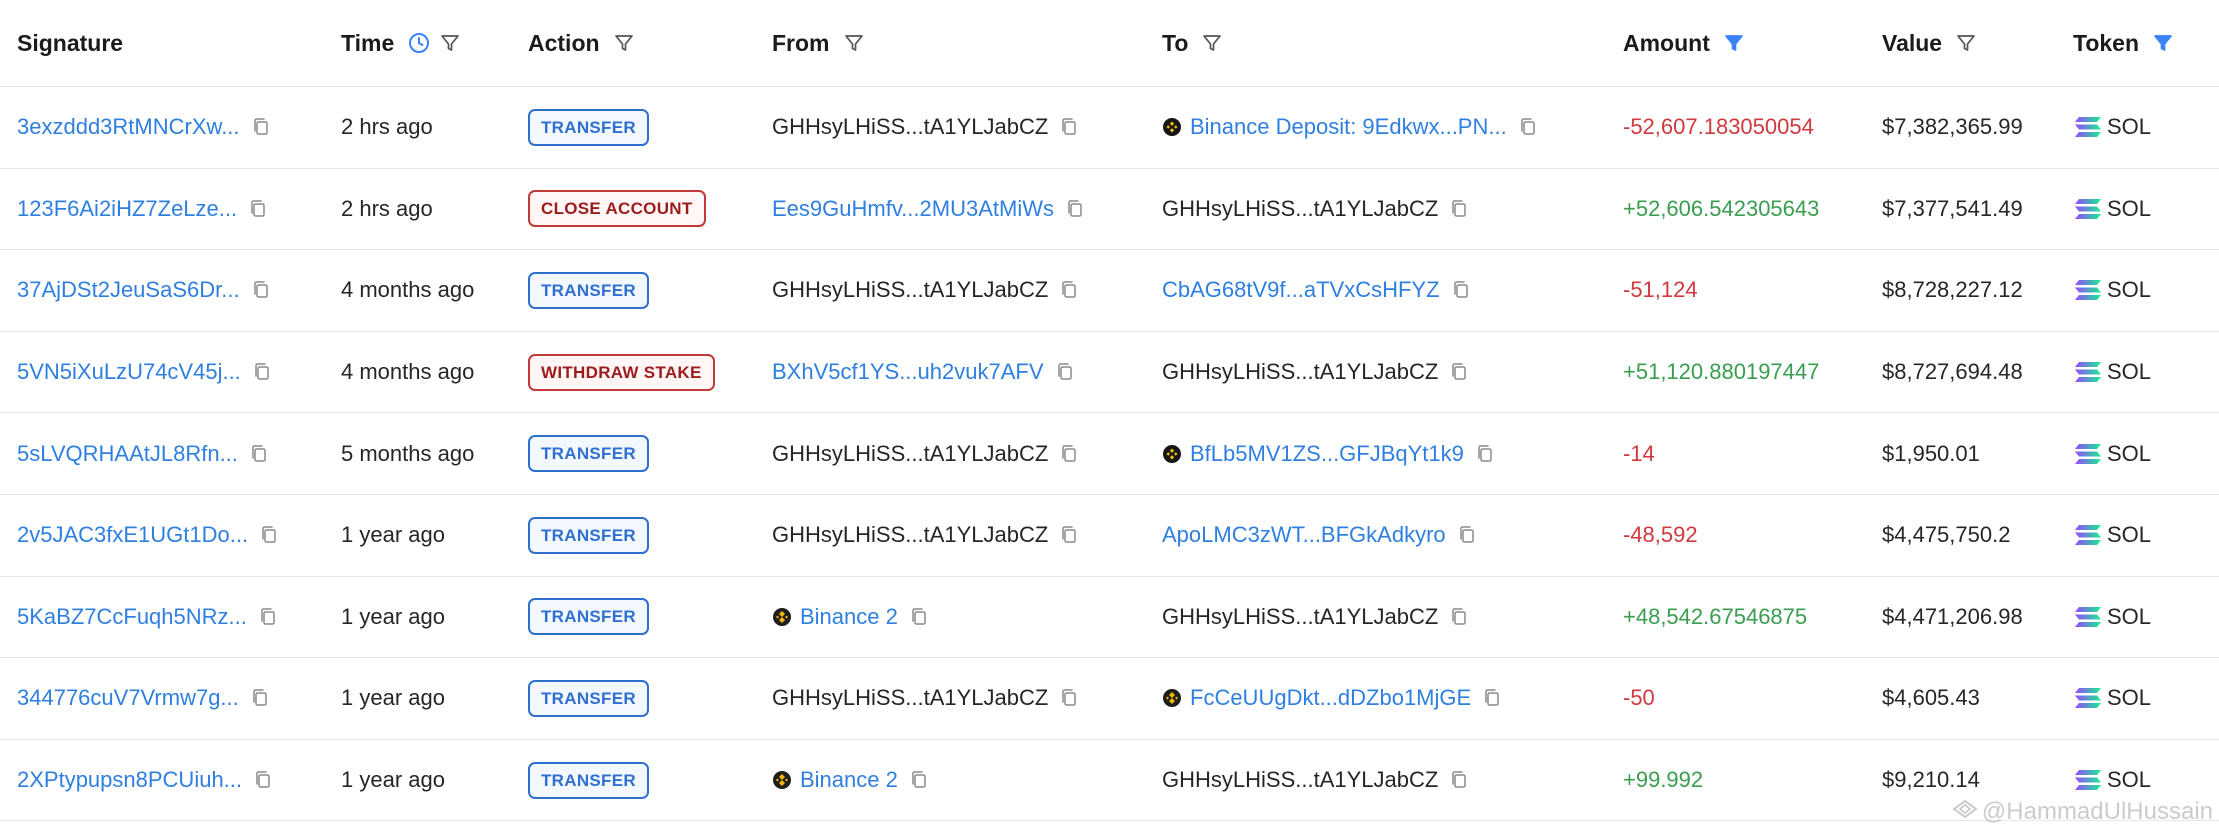 Image resolution: width=2219 pixels, height=828 pixels. I want to click on time-cell: 4 months ago, so click(407, 290).